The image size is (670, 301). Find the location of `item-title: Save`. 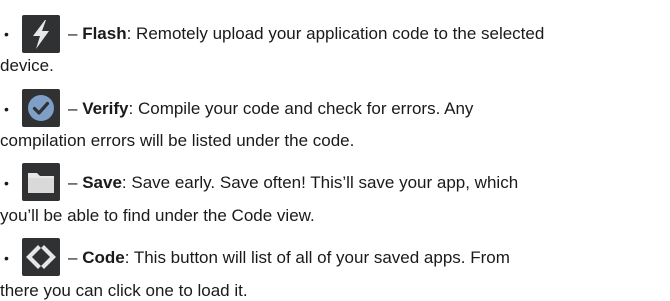

item-title: Save is located at coordinates (102, 182).